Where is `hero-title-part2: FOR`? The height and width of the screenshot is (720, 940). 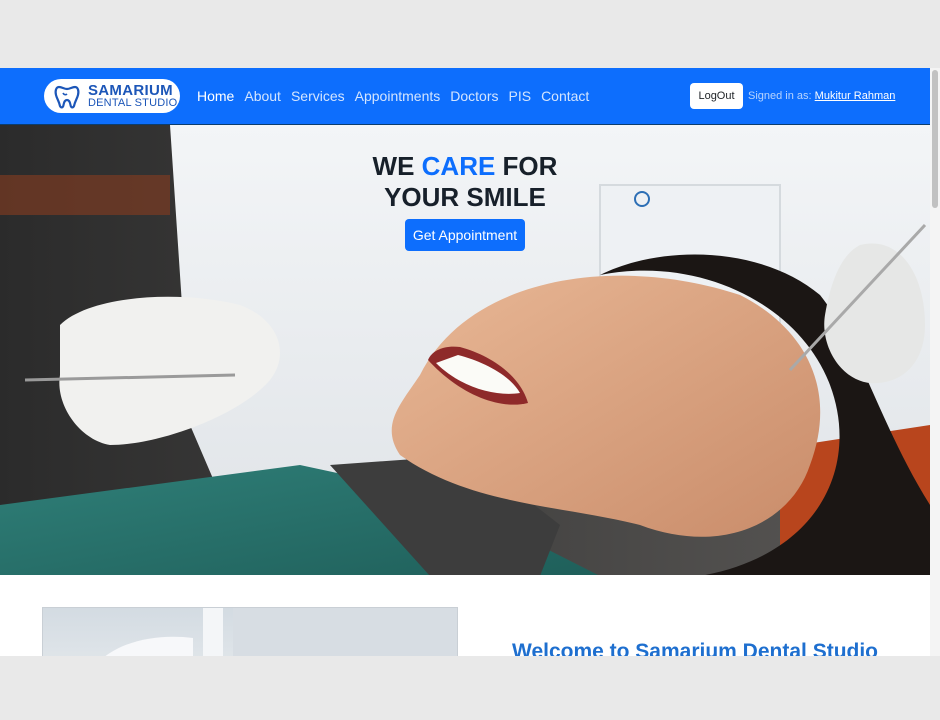 hero-title-part2: FOR is located at coordinates (526, 166).